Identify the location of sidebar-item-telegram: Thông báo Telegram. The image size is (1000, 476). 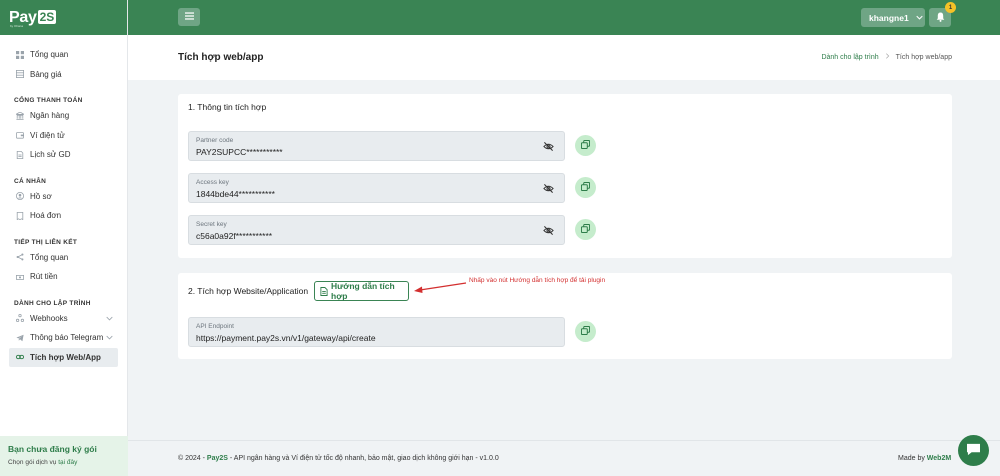
(63, 338).